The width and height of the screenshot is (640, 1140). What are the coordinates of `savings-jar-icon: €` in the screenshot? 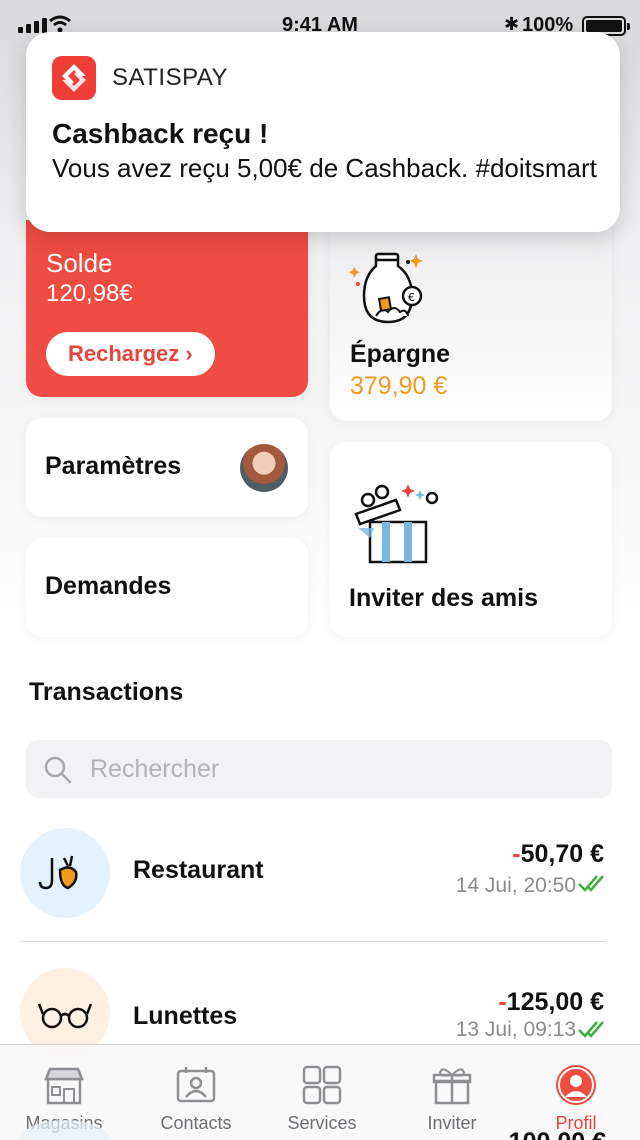 It's located at (386, 288).